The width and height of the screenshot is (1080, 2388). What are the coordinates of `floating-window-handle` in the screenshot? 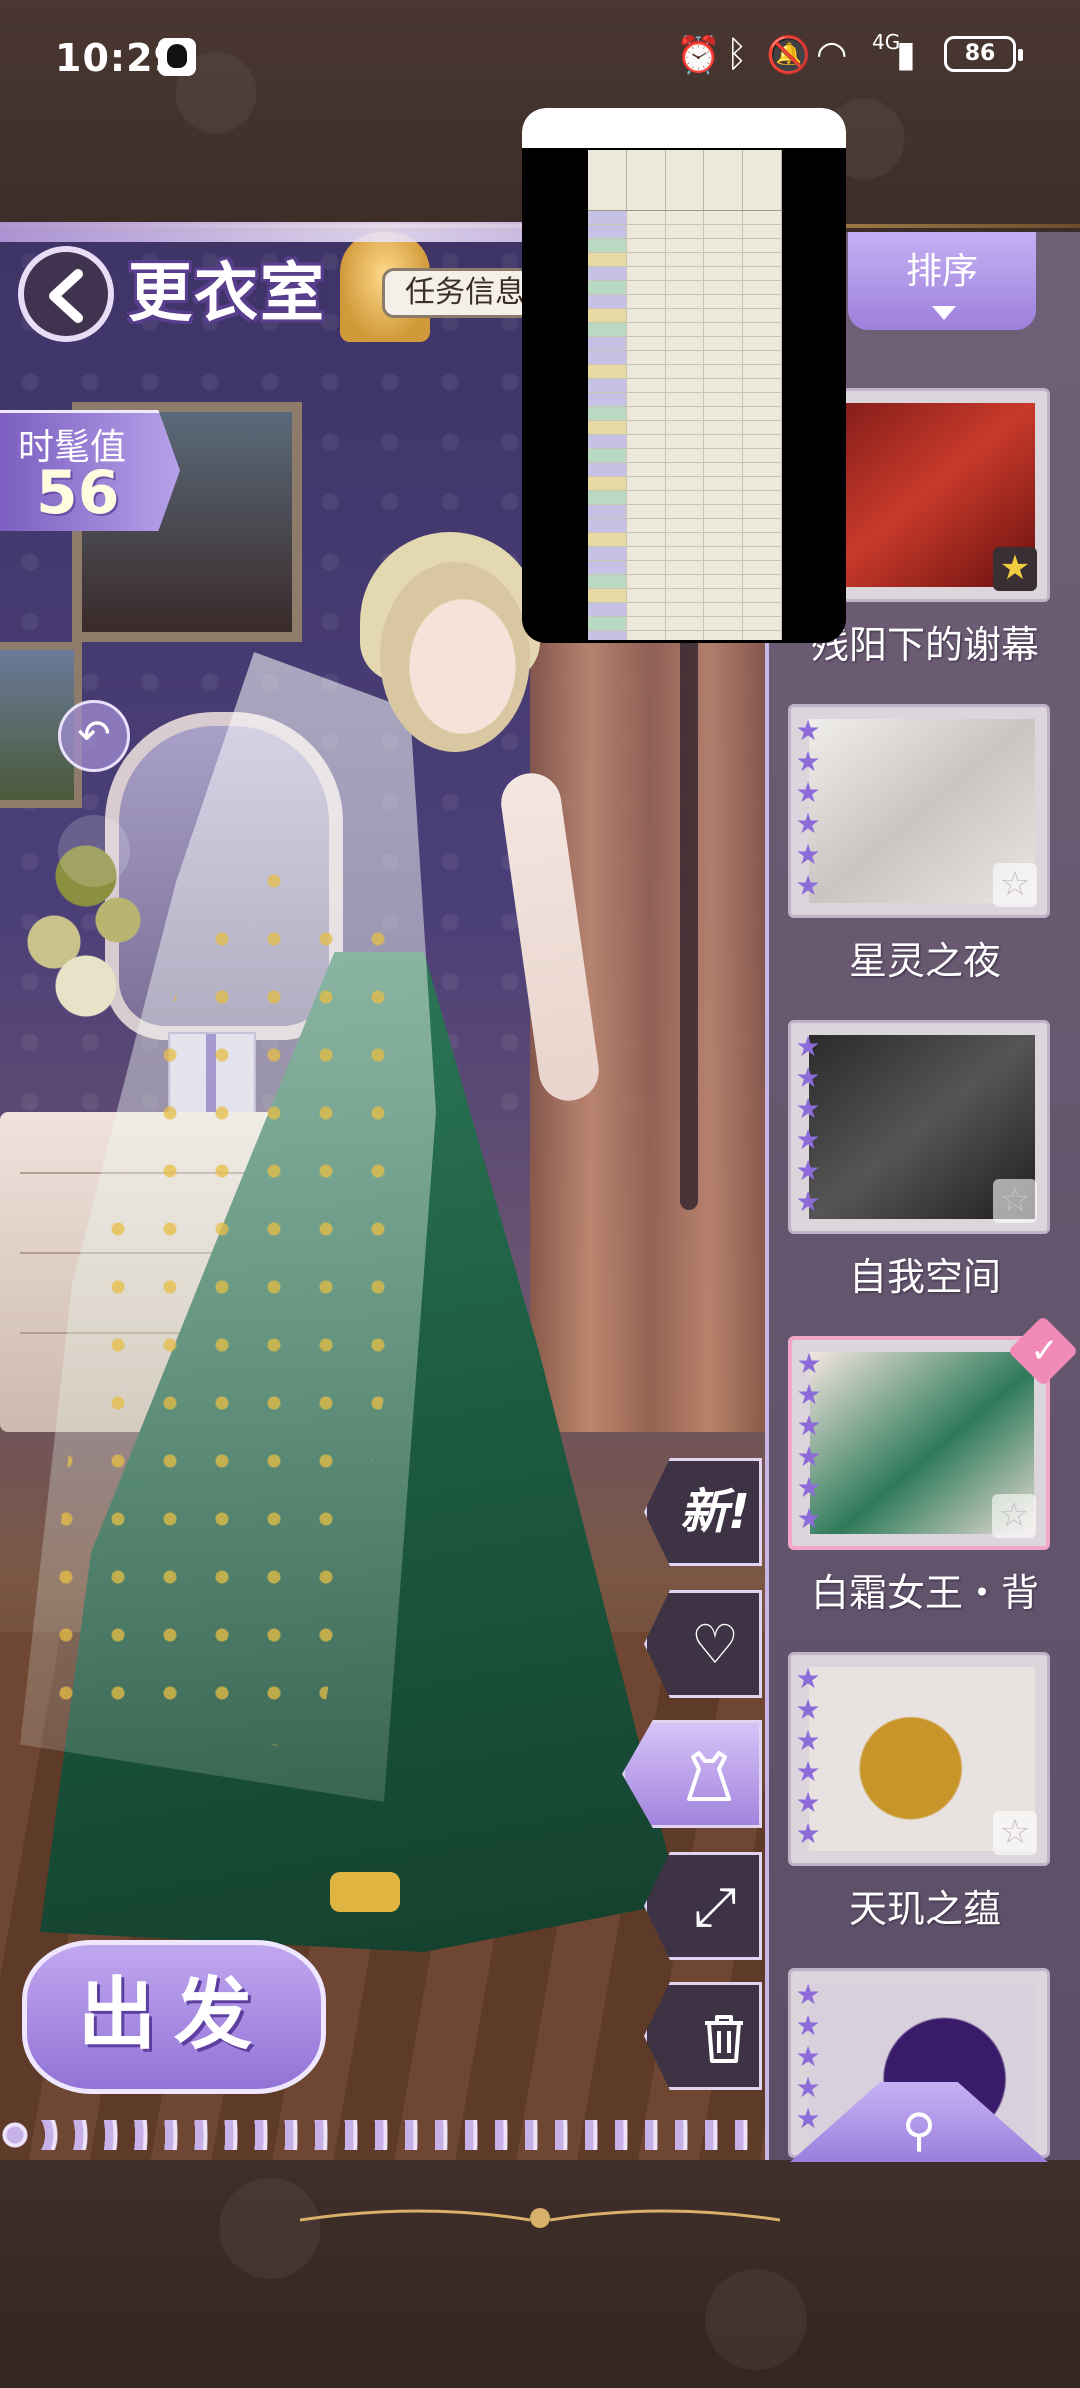 It's located at (684, 128).